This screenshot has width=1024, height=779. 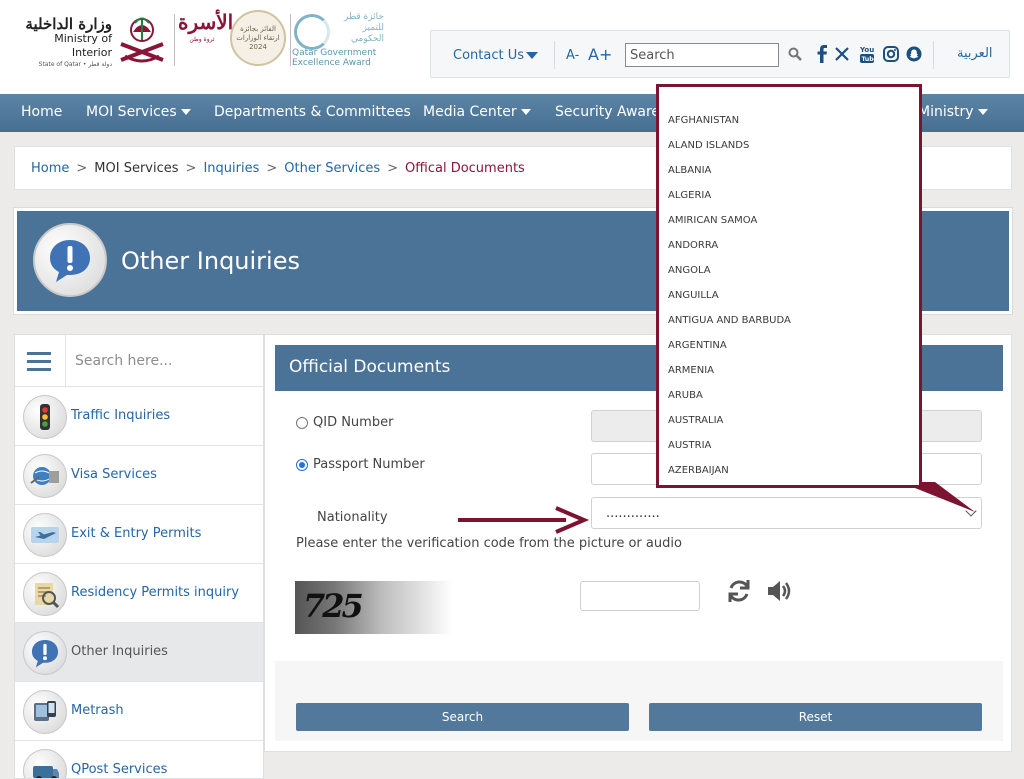 I want to click on site-search-input, so click(x=702, y=55).